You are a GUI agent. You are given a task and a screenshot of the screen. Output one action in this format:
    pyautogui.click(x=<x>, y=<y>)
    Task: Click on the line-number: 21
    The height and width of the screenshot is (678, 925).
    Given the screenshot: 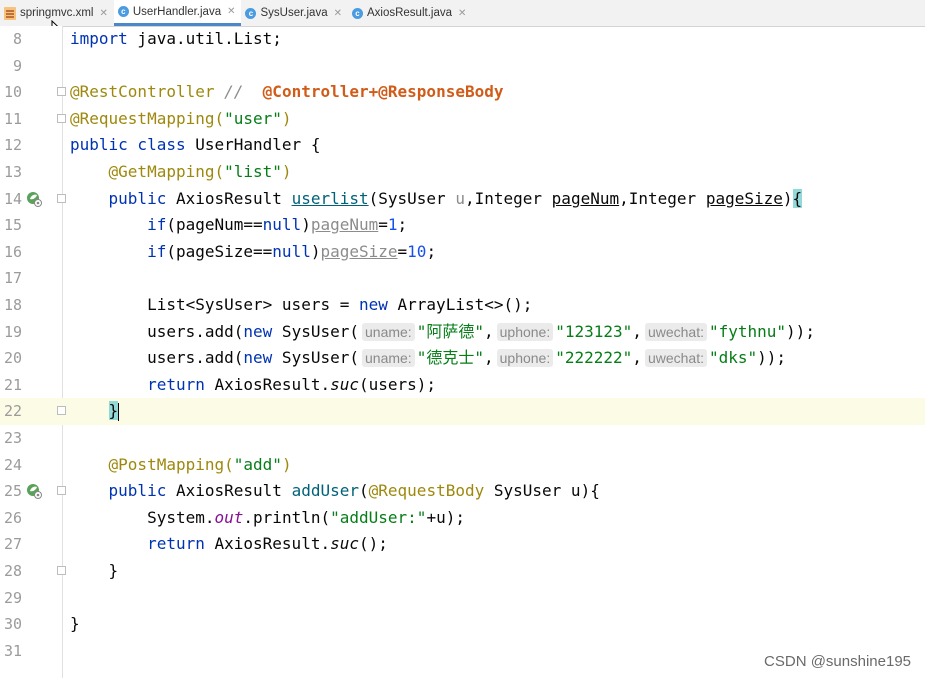 What is the action you would take?
    pyautogui.click(x=12, y=384)
    